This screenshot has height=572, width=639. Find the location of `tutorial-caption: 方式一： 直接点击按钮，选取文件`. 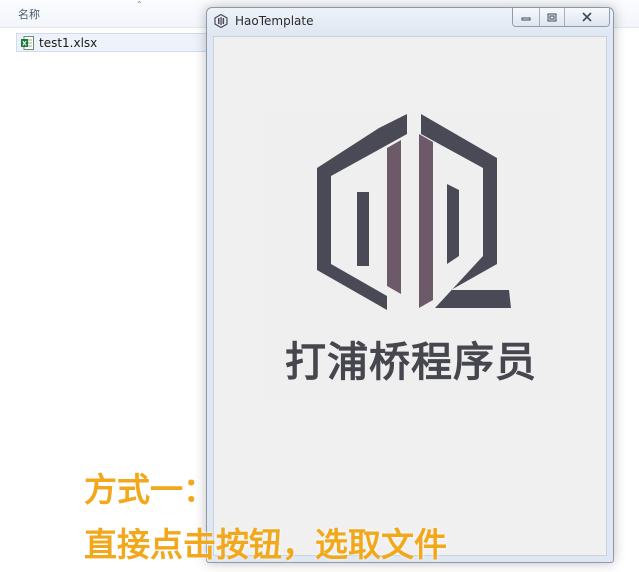

tutorial-caption: 方式一： 直接点击按钮，选取文件 is located at coordinates (265, 517).